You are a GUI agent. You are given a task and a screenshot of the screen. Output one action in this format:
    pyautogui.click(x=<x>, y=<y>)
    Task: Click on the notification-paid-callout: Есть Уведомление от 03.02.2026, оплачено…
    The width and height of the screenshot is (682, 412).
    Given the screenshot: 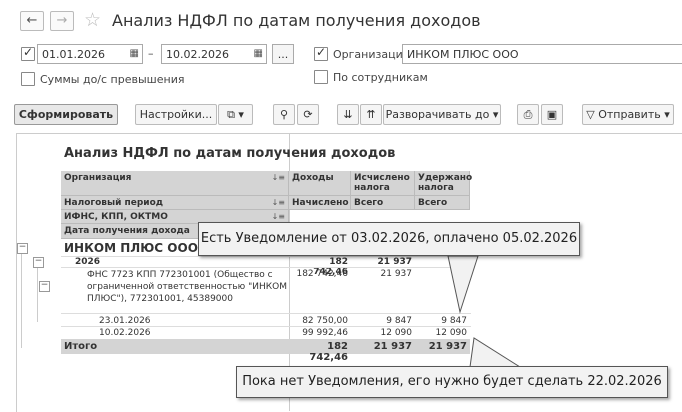 What is the action you would take?
    pyautogui.click(x=389, y=239)
    